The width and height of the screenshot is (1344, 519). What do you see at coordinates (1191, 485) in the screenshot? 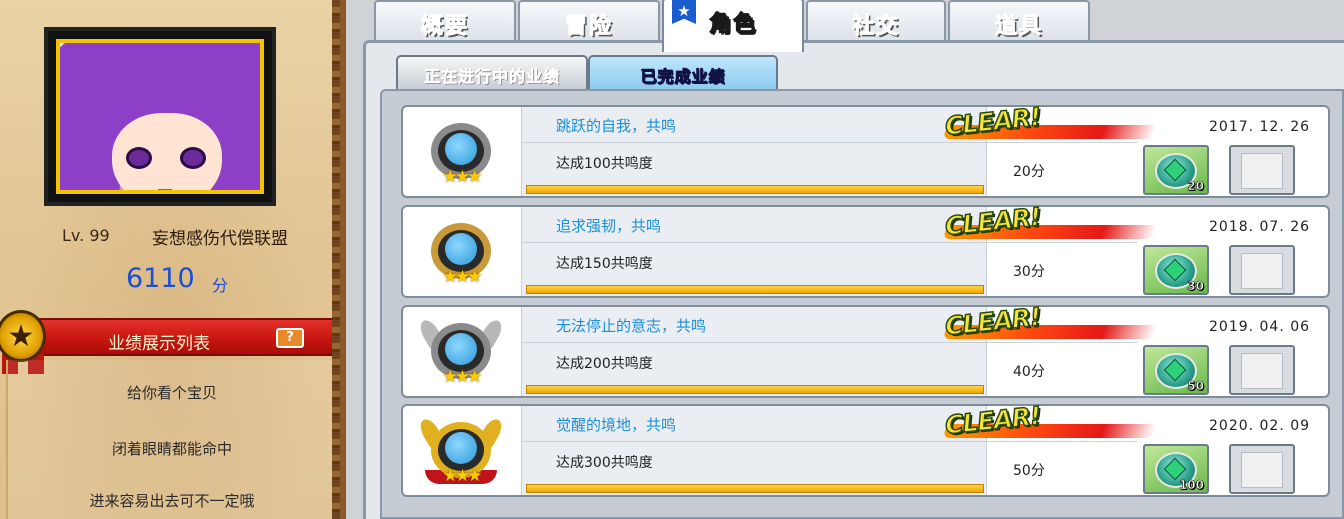
I see `reward-count: 100` at bounding box center [1191, 485].